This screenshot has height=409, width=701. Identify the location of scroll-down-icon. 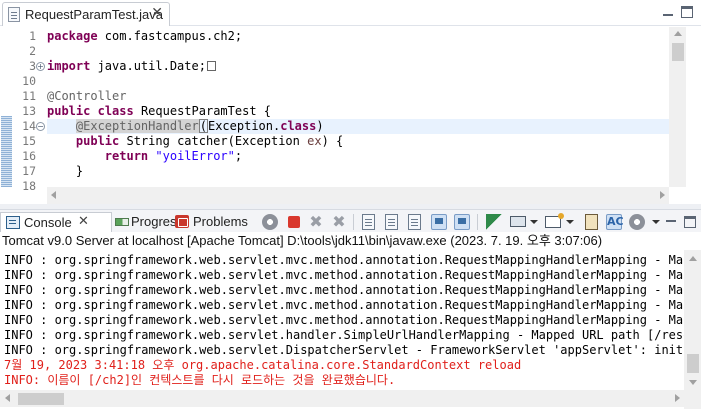
(693, 382).